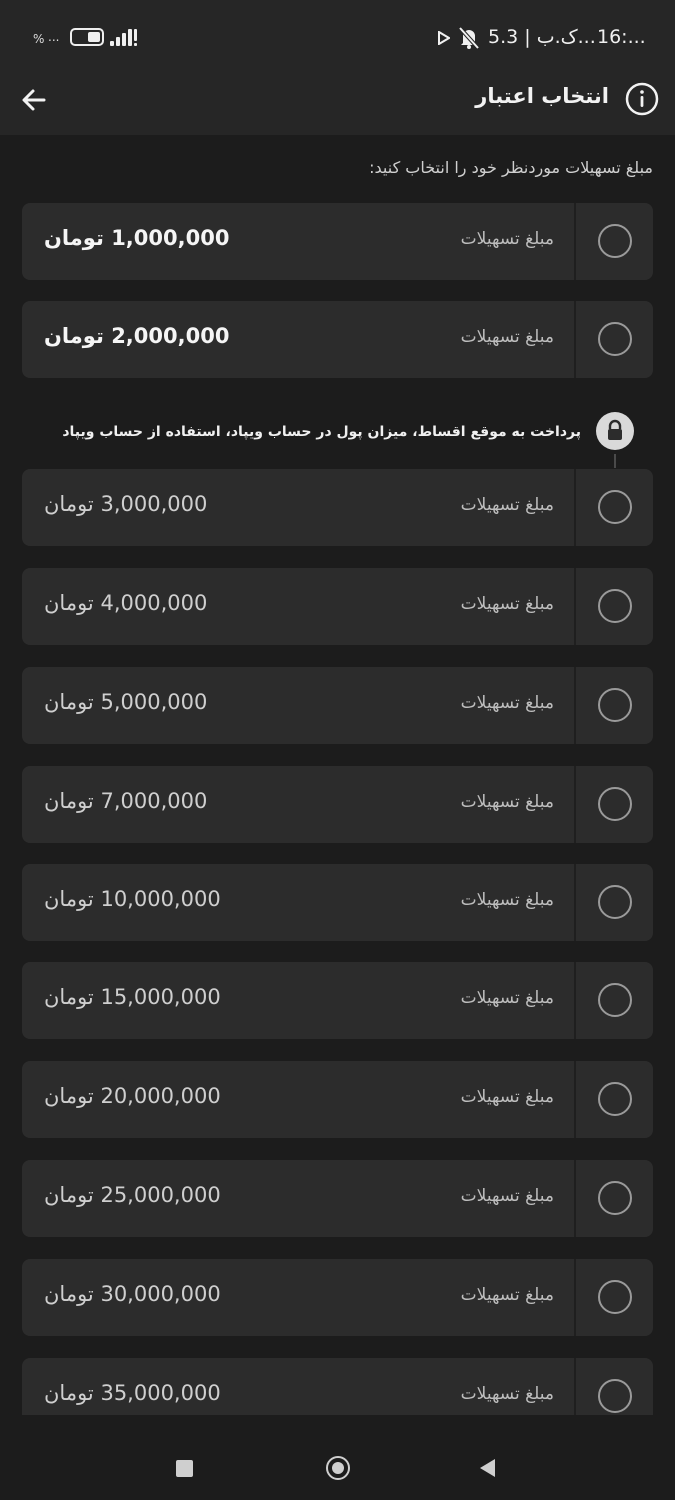 The image size is (675, 1500). I want to click on credit-option-11: 30,000,000 تومان مبلغ تسهیلات, so click(337, 1297).